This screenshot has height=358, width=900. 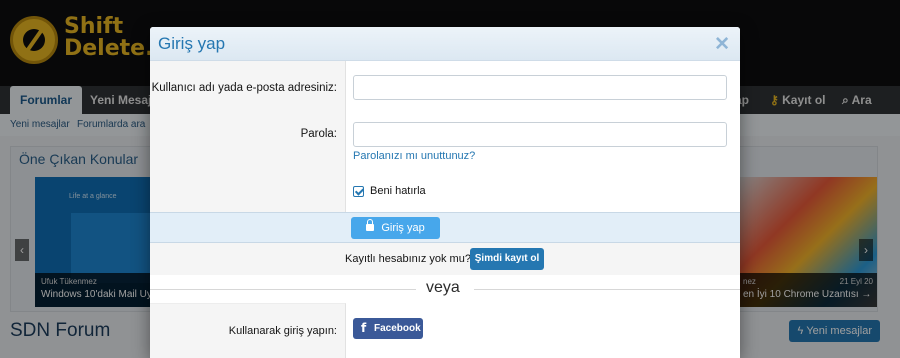 I want to click on lock-icon, so click(x=370, y=225).